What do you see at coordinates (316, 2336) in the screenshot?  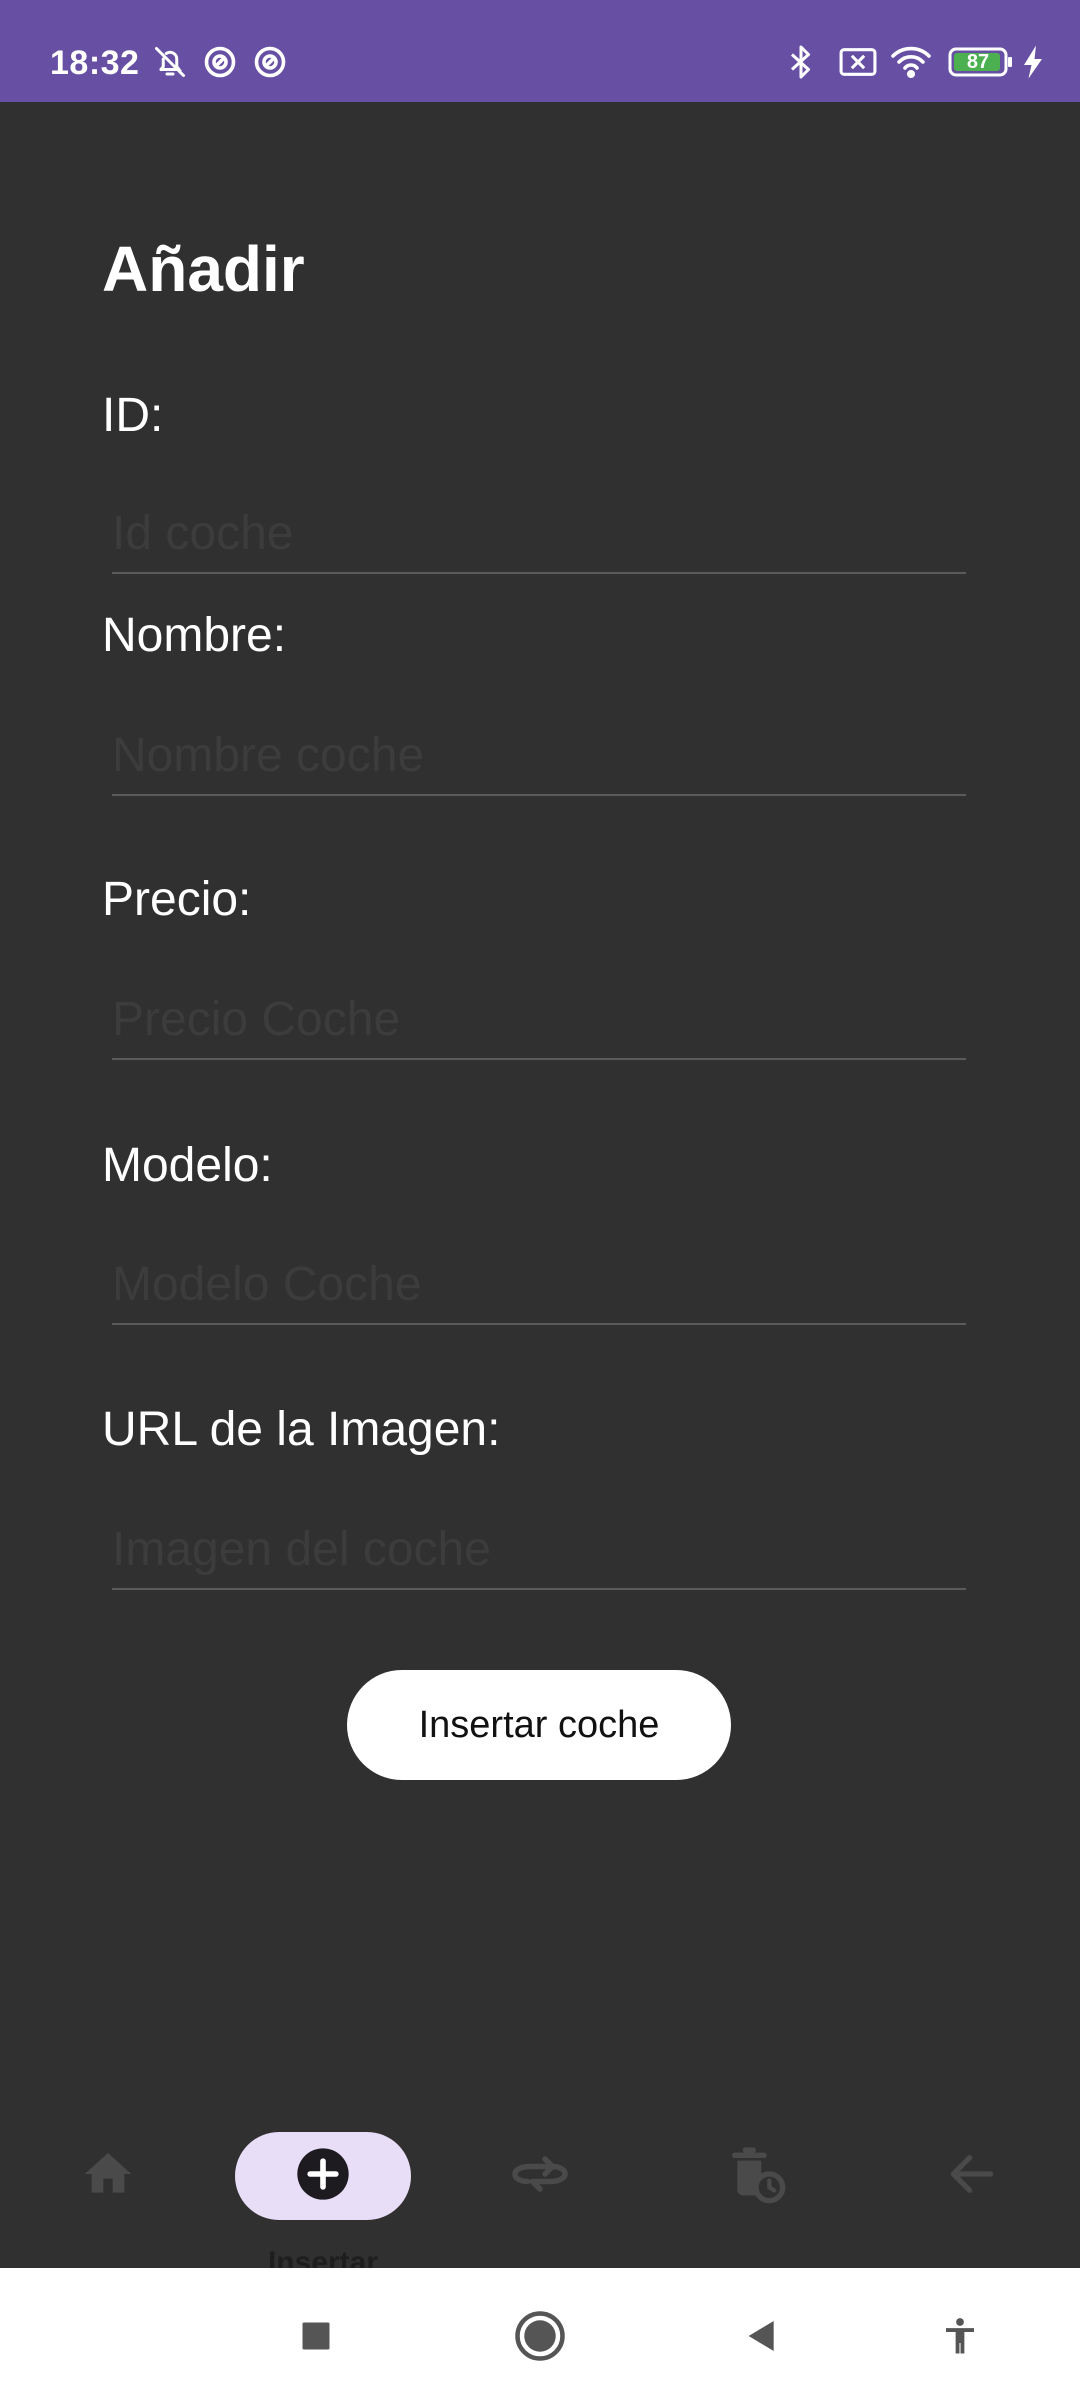 I see `recents-icon` at bounding box center [316, 2336].